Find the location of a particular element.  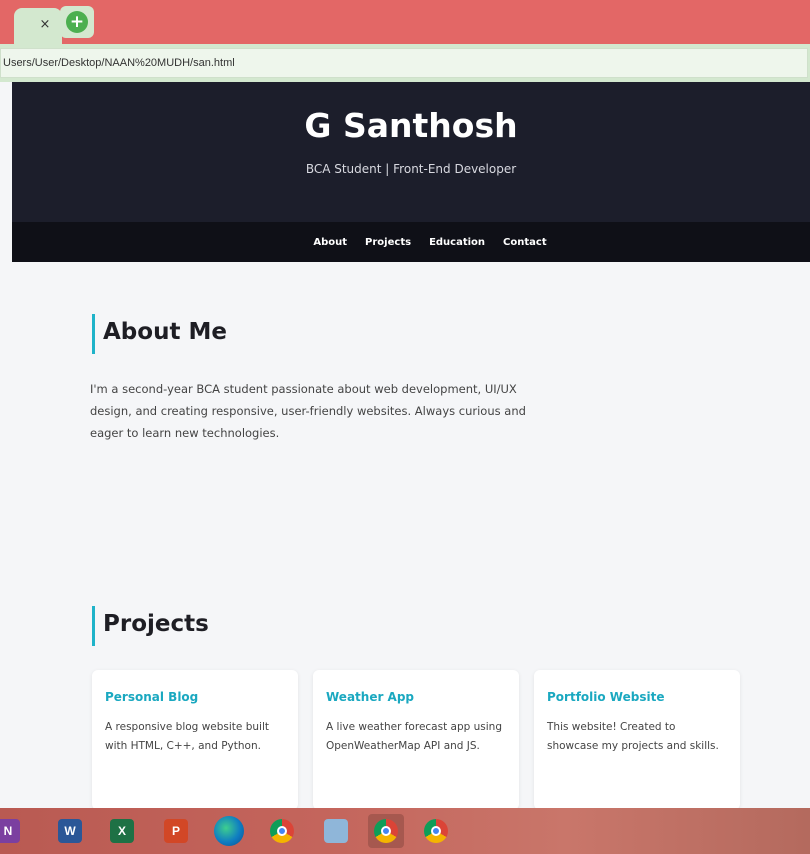

word-icon: W is located at coordinates (70, 831).